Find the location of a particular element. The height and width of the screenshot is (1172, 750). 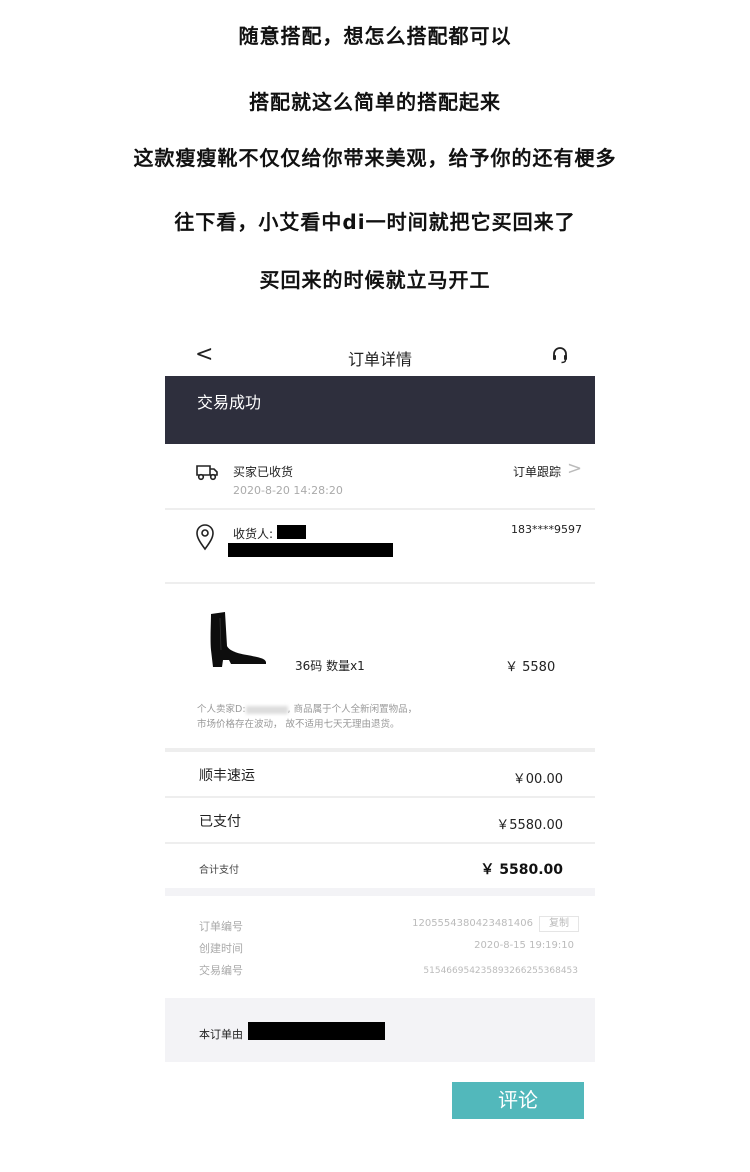

order-by-label: 本订单由 is located at coordinates (221, 1034).